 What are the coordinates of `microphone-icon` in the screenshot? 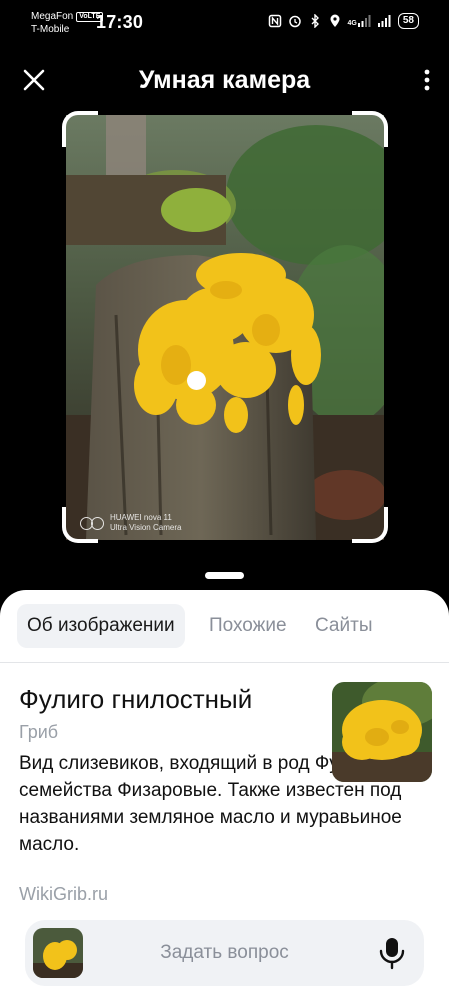 It's located at (392, 953).